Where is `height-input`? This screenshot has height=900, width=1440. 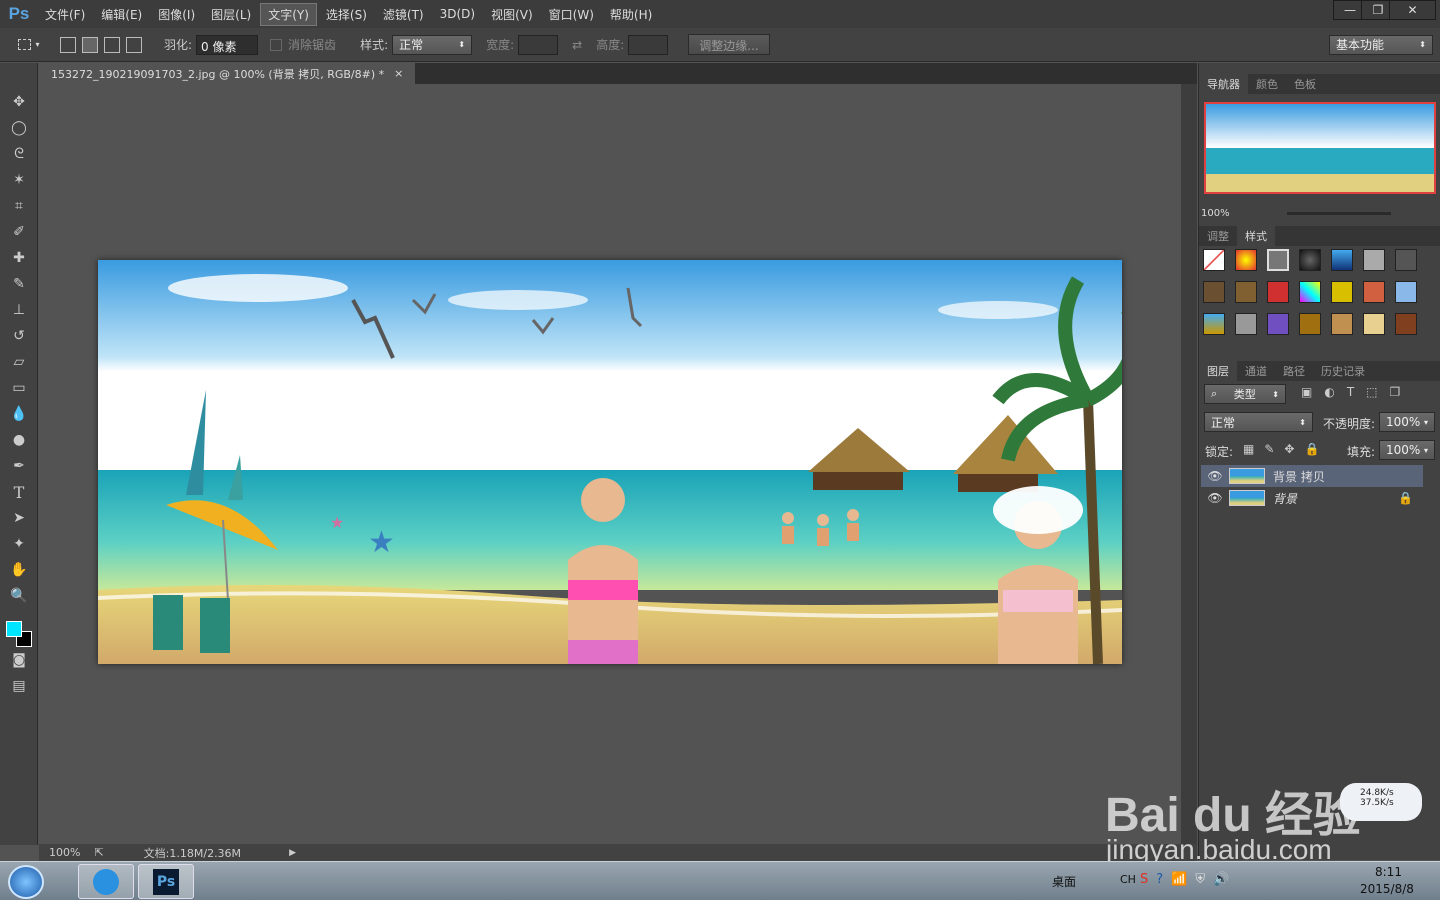 height-input is located at coordinates (648, 44).